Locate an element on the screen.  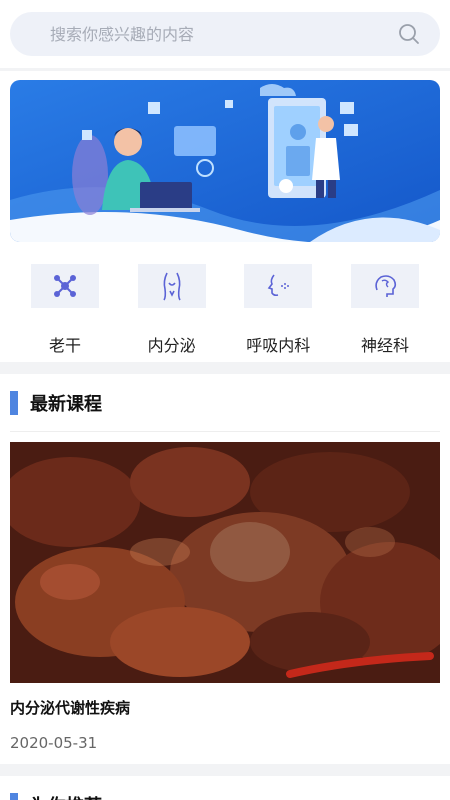
category-label: 呼吸内科 is located at coordinates (278, 345).